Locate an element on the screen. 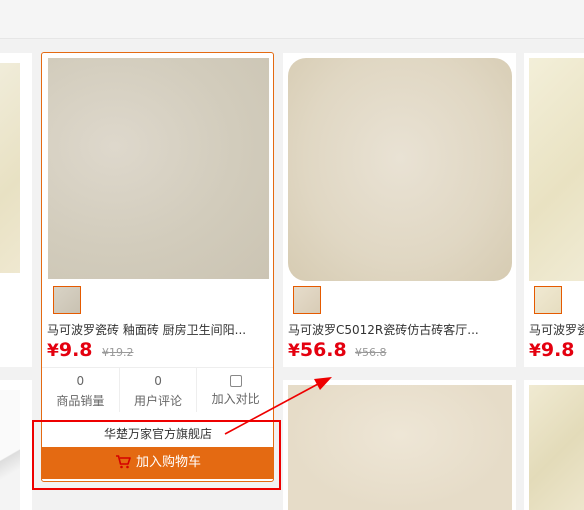  compare-checkbox is located at coordinates (235, 381).